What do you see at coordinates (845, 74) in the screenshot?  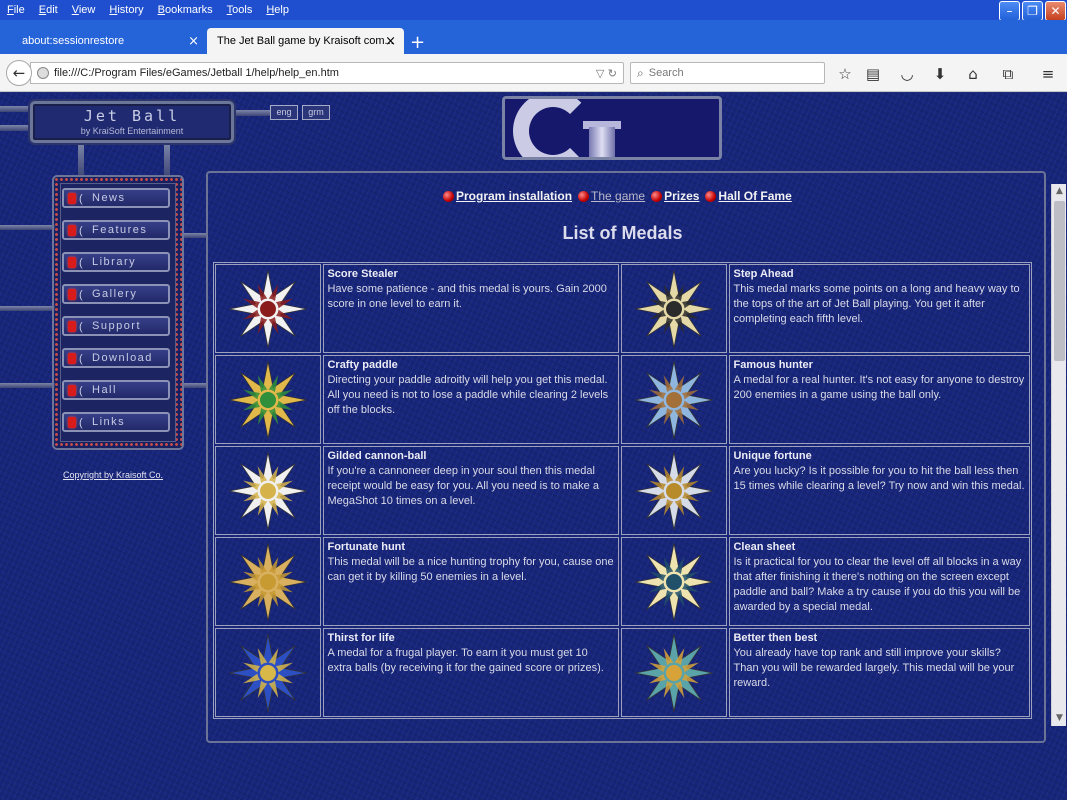 I see `bookmark-star-icon: ☆` at bounding box center [845, 74].